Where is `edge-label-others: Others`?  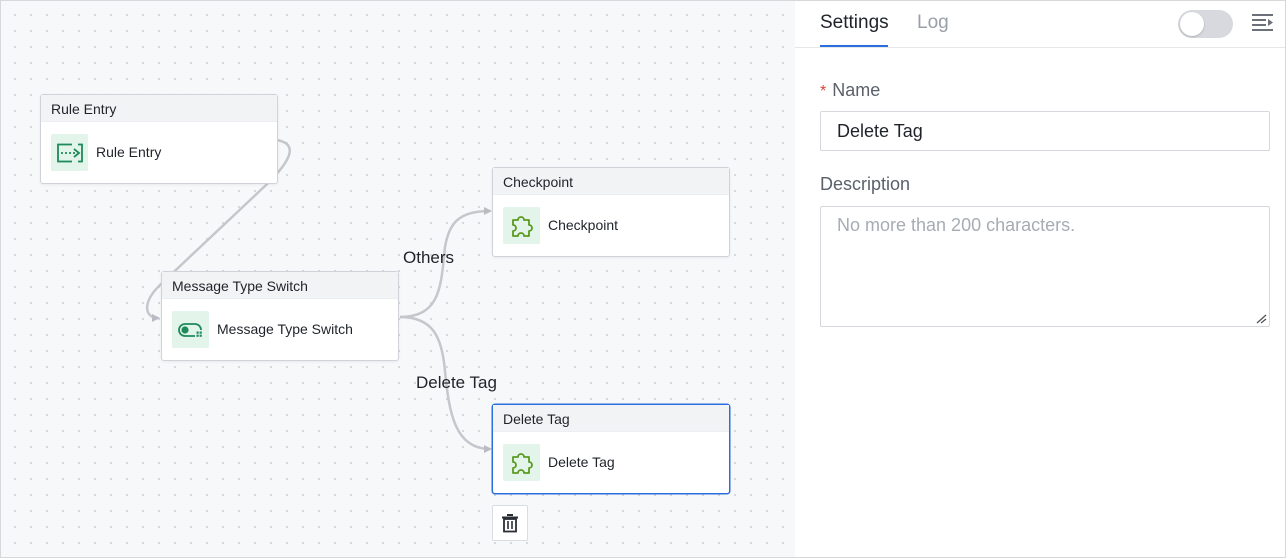
edge-label-others: Others is located at coordinates (429, 257).